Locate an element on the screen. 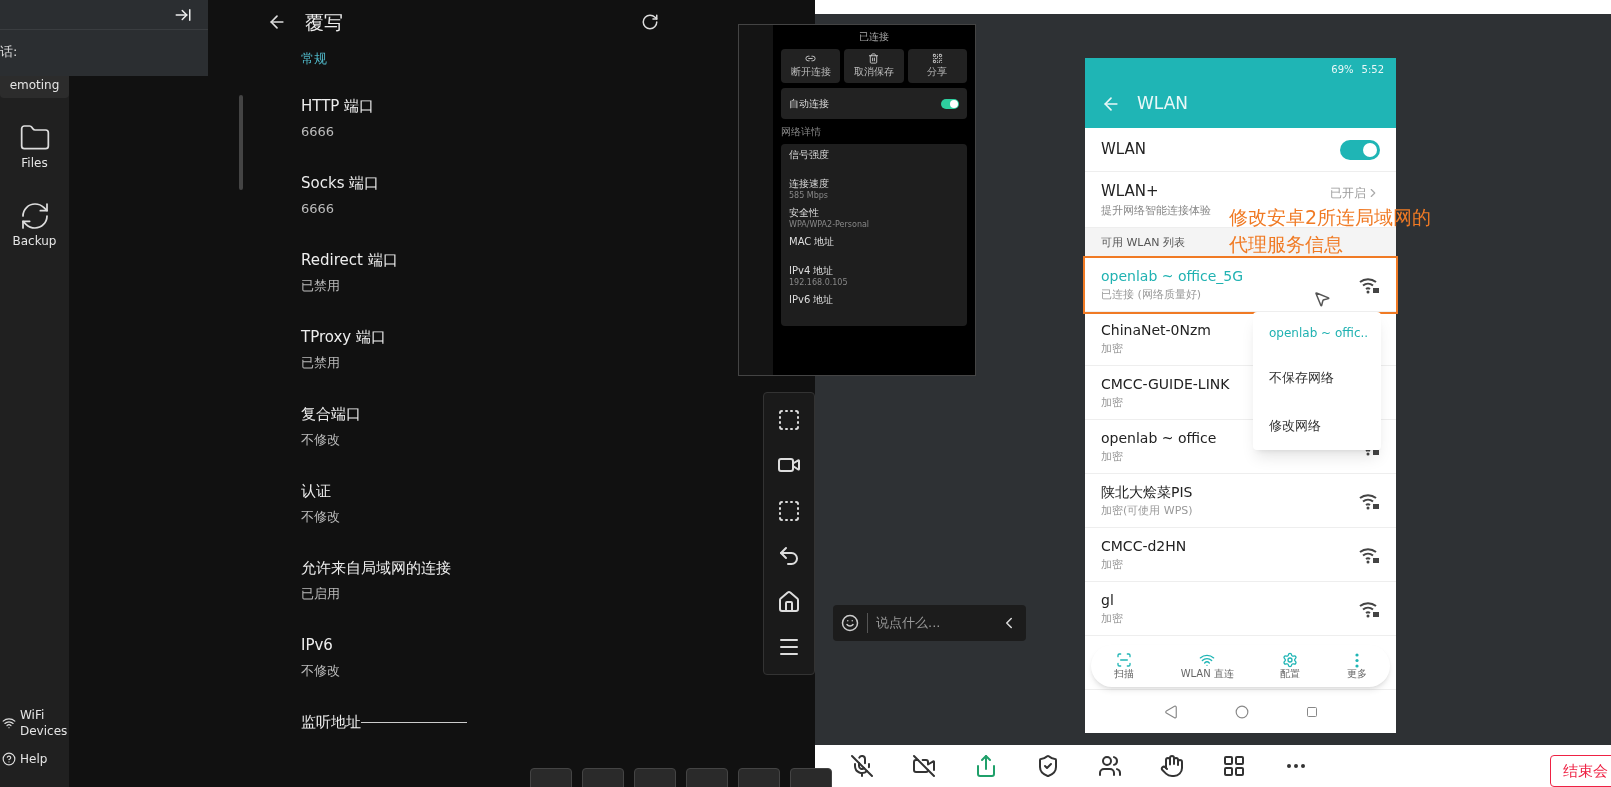  trash-icon is located at coordinates (874, 58).